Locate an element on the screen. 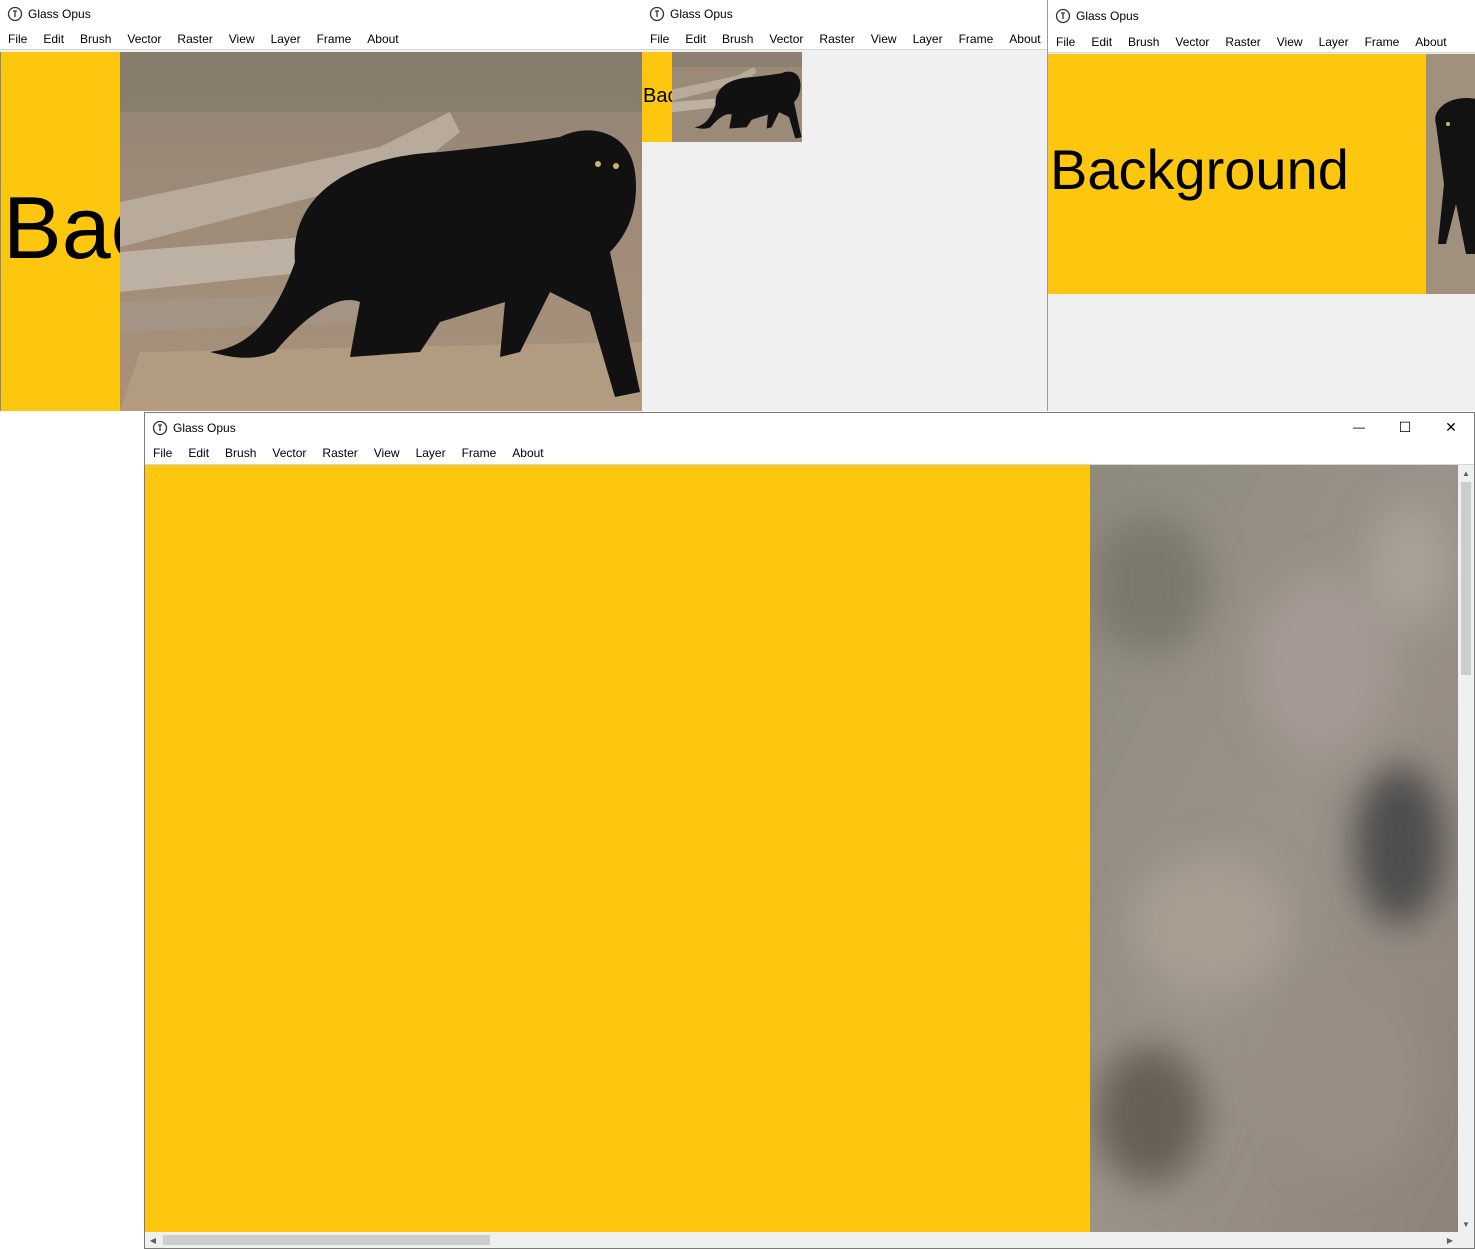 Image resolution: width=1475 pixels, height=1249 pixels. scroll-arrow-icon: ◀ is located at coordinates (153, 1240).